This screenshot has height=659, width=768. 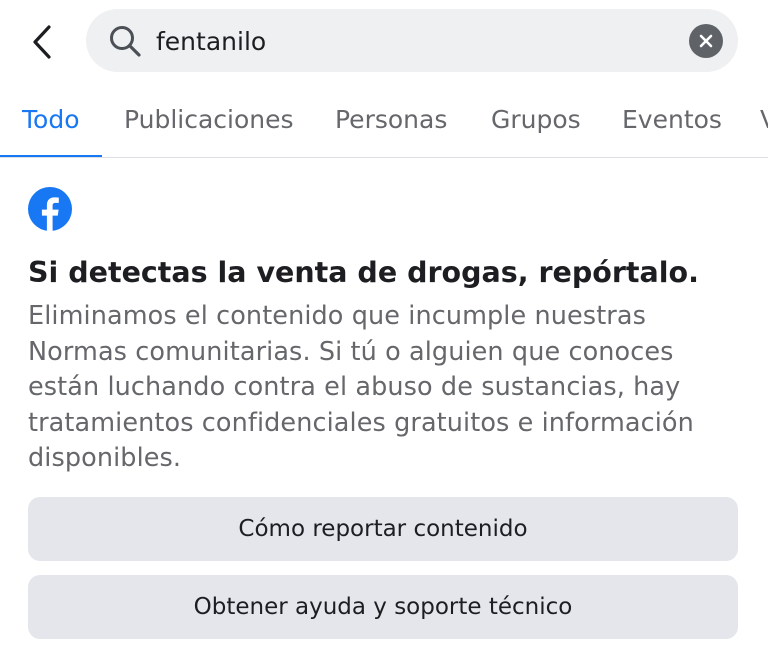 I want to click on search-bar, so click(x=412, y=40).